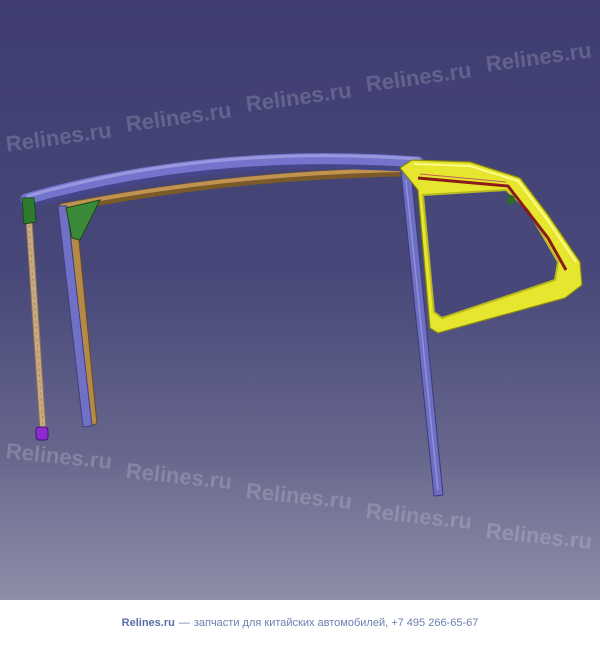 The width and height of the screenshot is (600, 645). Describe the element at coordinates (511, 200) in the screenshot. I see `frame-clip` at that location.